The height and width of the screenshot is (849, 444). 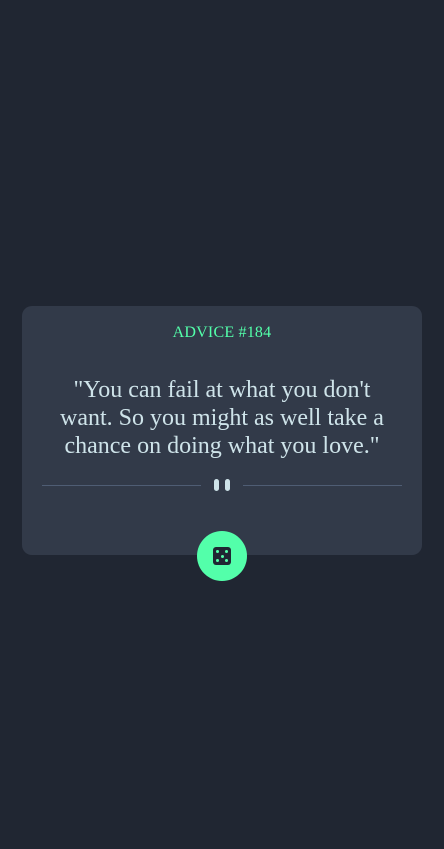 I want to click on pause-icon, so click(x=222, y=486).